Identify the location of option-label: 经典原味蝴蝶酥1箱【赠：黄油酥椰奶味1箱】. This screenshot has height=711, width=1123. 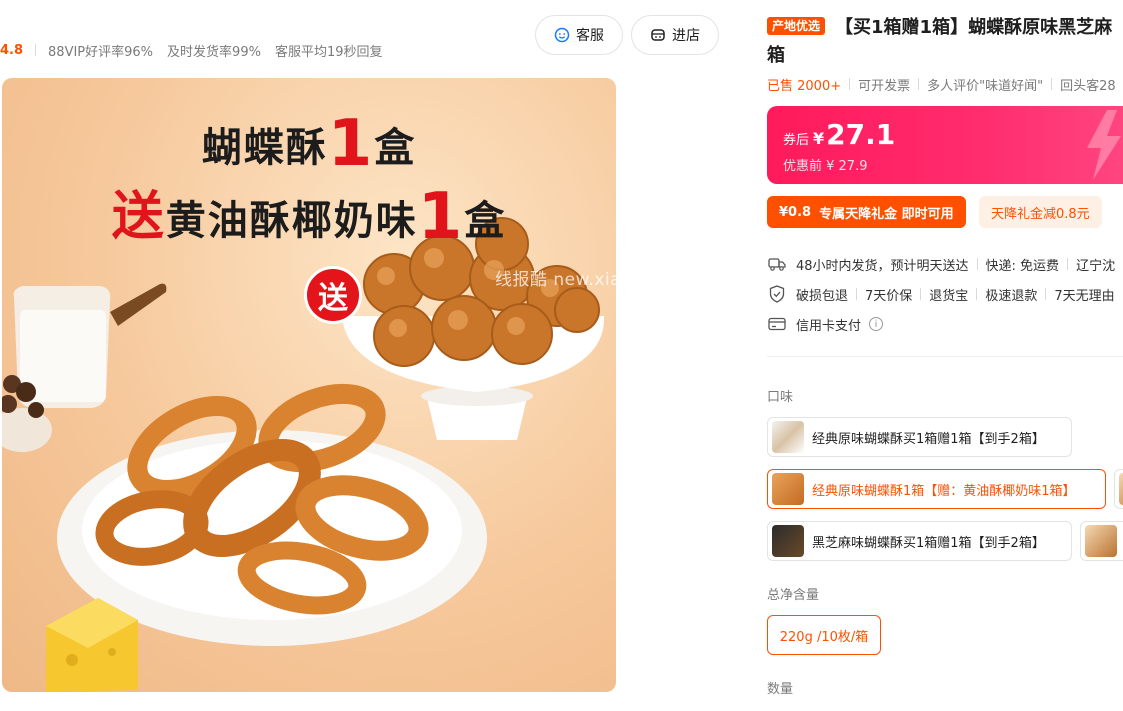
(944, 491).